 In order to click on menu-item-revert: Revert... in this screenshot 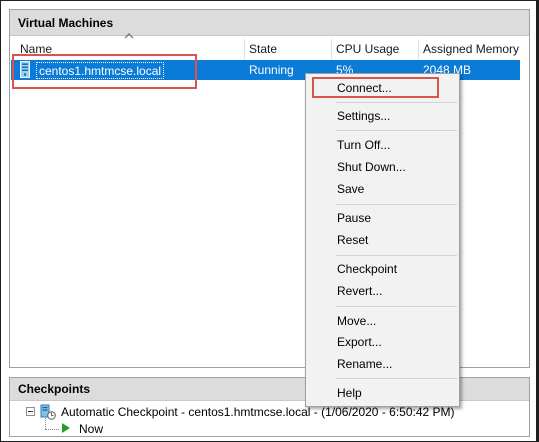, I will do `click(359, 291)`.